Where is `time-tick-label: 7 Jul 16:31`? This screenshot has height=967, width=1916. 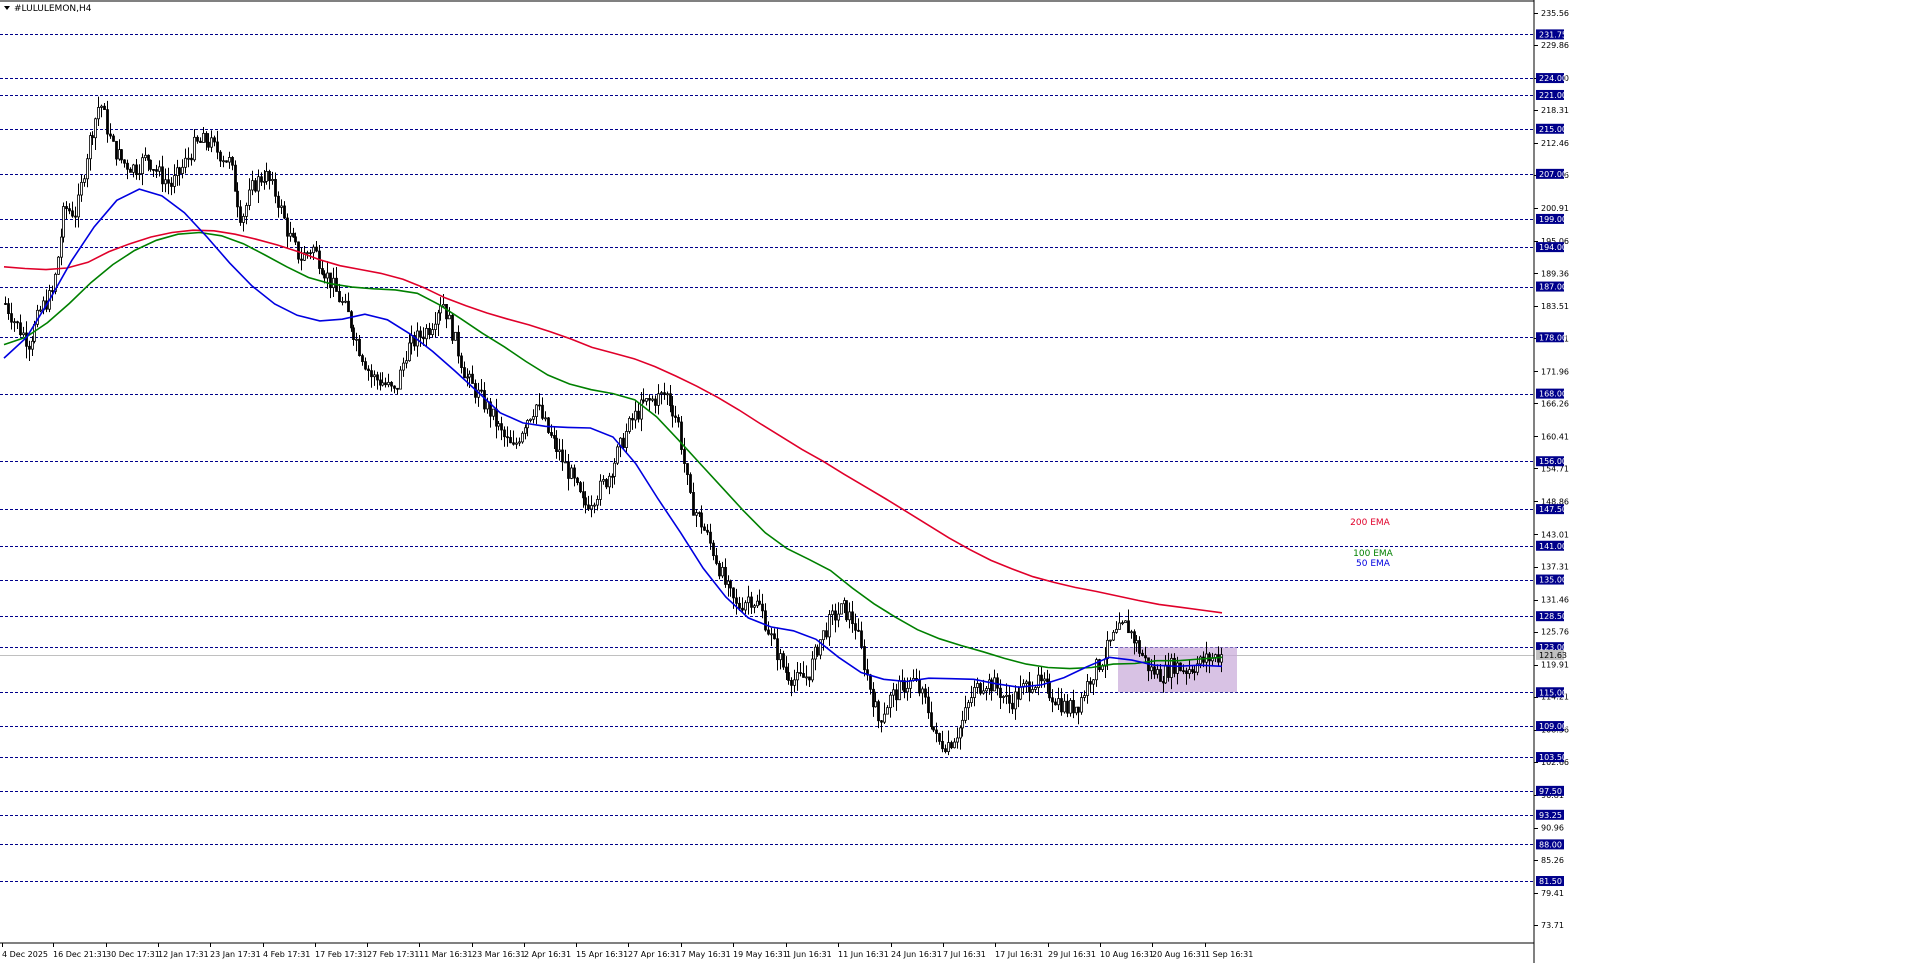 time-tick-label: 7 Jul 16:31 is located at coordinates (964, 954).